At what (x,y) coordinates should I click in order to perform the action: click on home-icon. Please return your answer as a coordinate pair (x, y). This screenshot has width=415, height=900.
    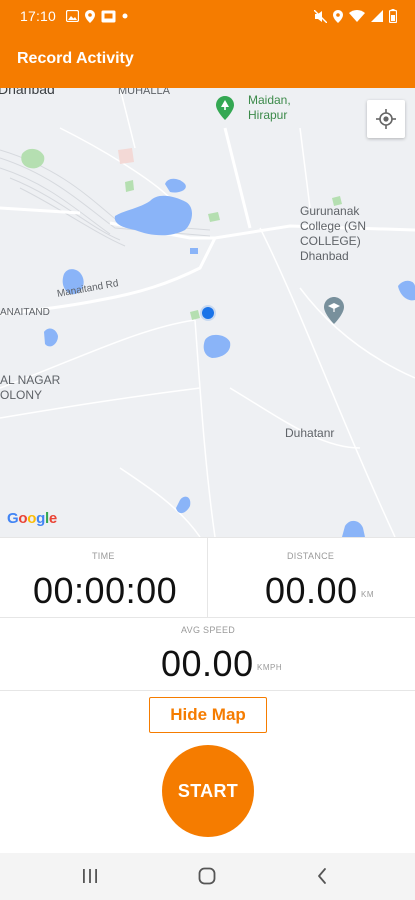
    Looking at the image, I should click on (207, 876).